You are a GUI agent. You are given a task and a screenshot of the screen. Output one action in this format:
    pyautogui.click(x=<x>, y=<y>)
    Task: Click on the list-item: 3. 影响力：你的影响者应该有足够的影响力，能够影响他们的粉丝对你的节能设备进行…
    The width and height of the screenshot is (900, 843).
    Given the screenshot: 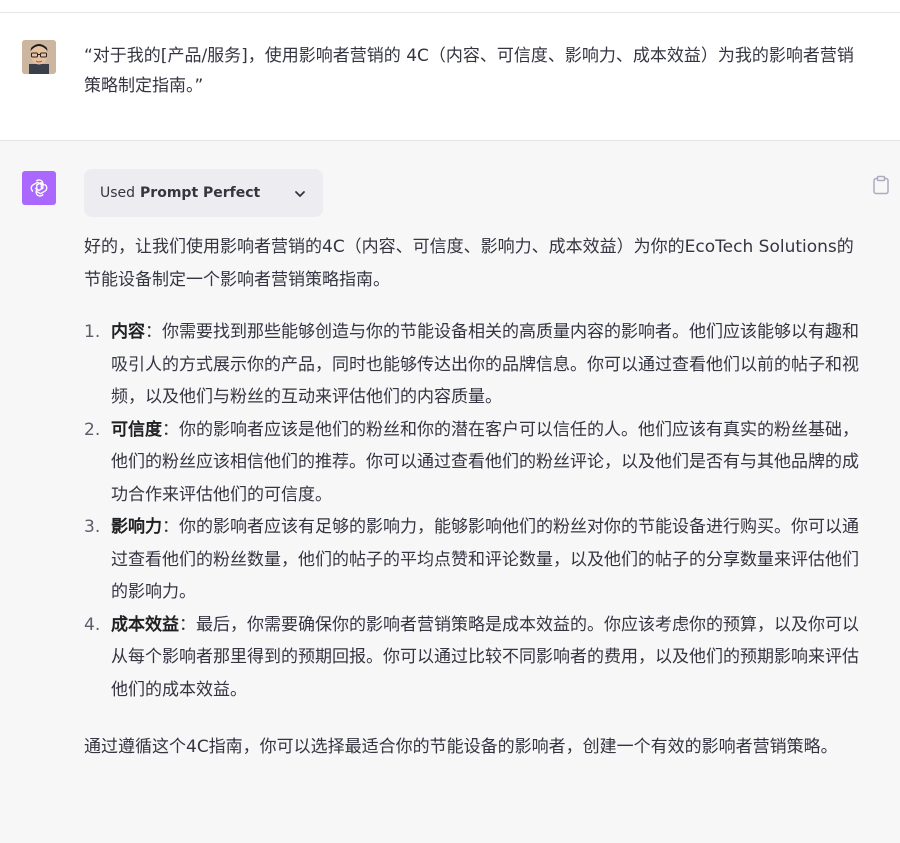 What is the action you would take?
    pyautogui.click(x=474, y=560)
    